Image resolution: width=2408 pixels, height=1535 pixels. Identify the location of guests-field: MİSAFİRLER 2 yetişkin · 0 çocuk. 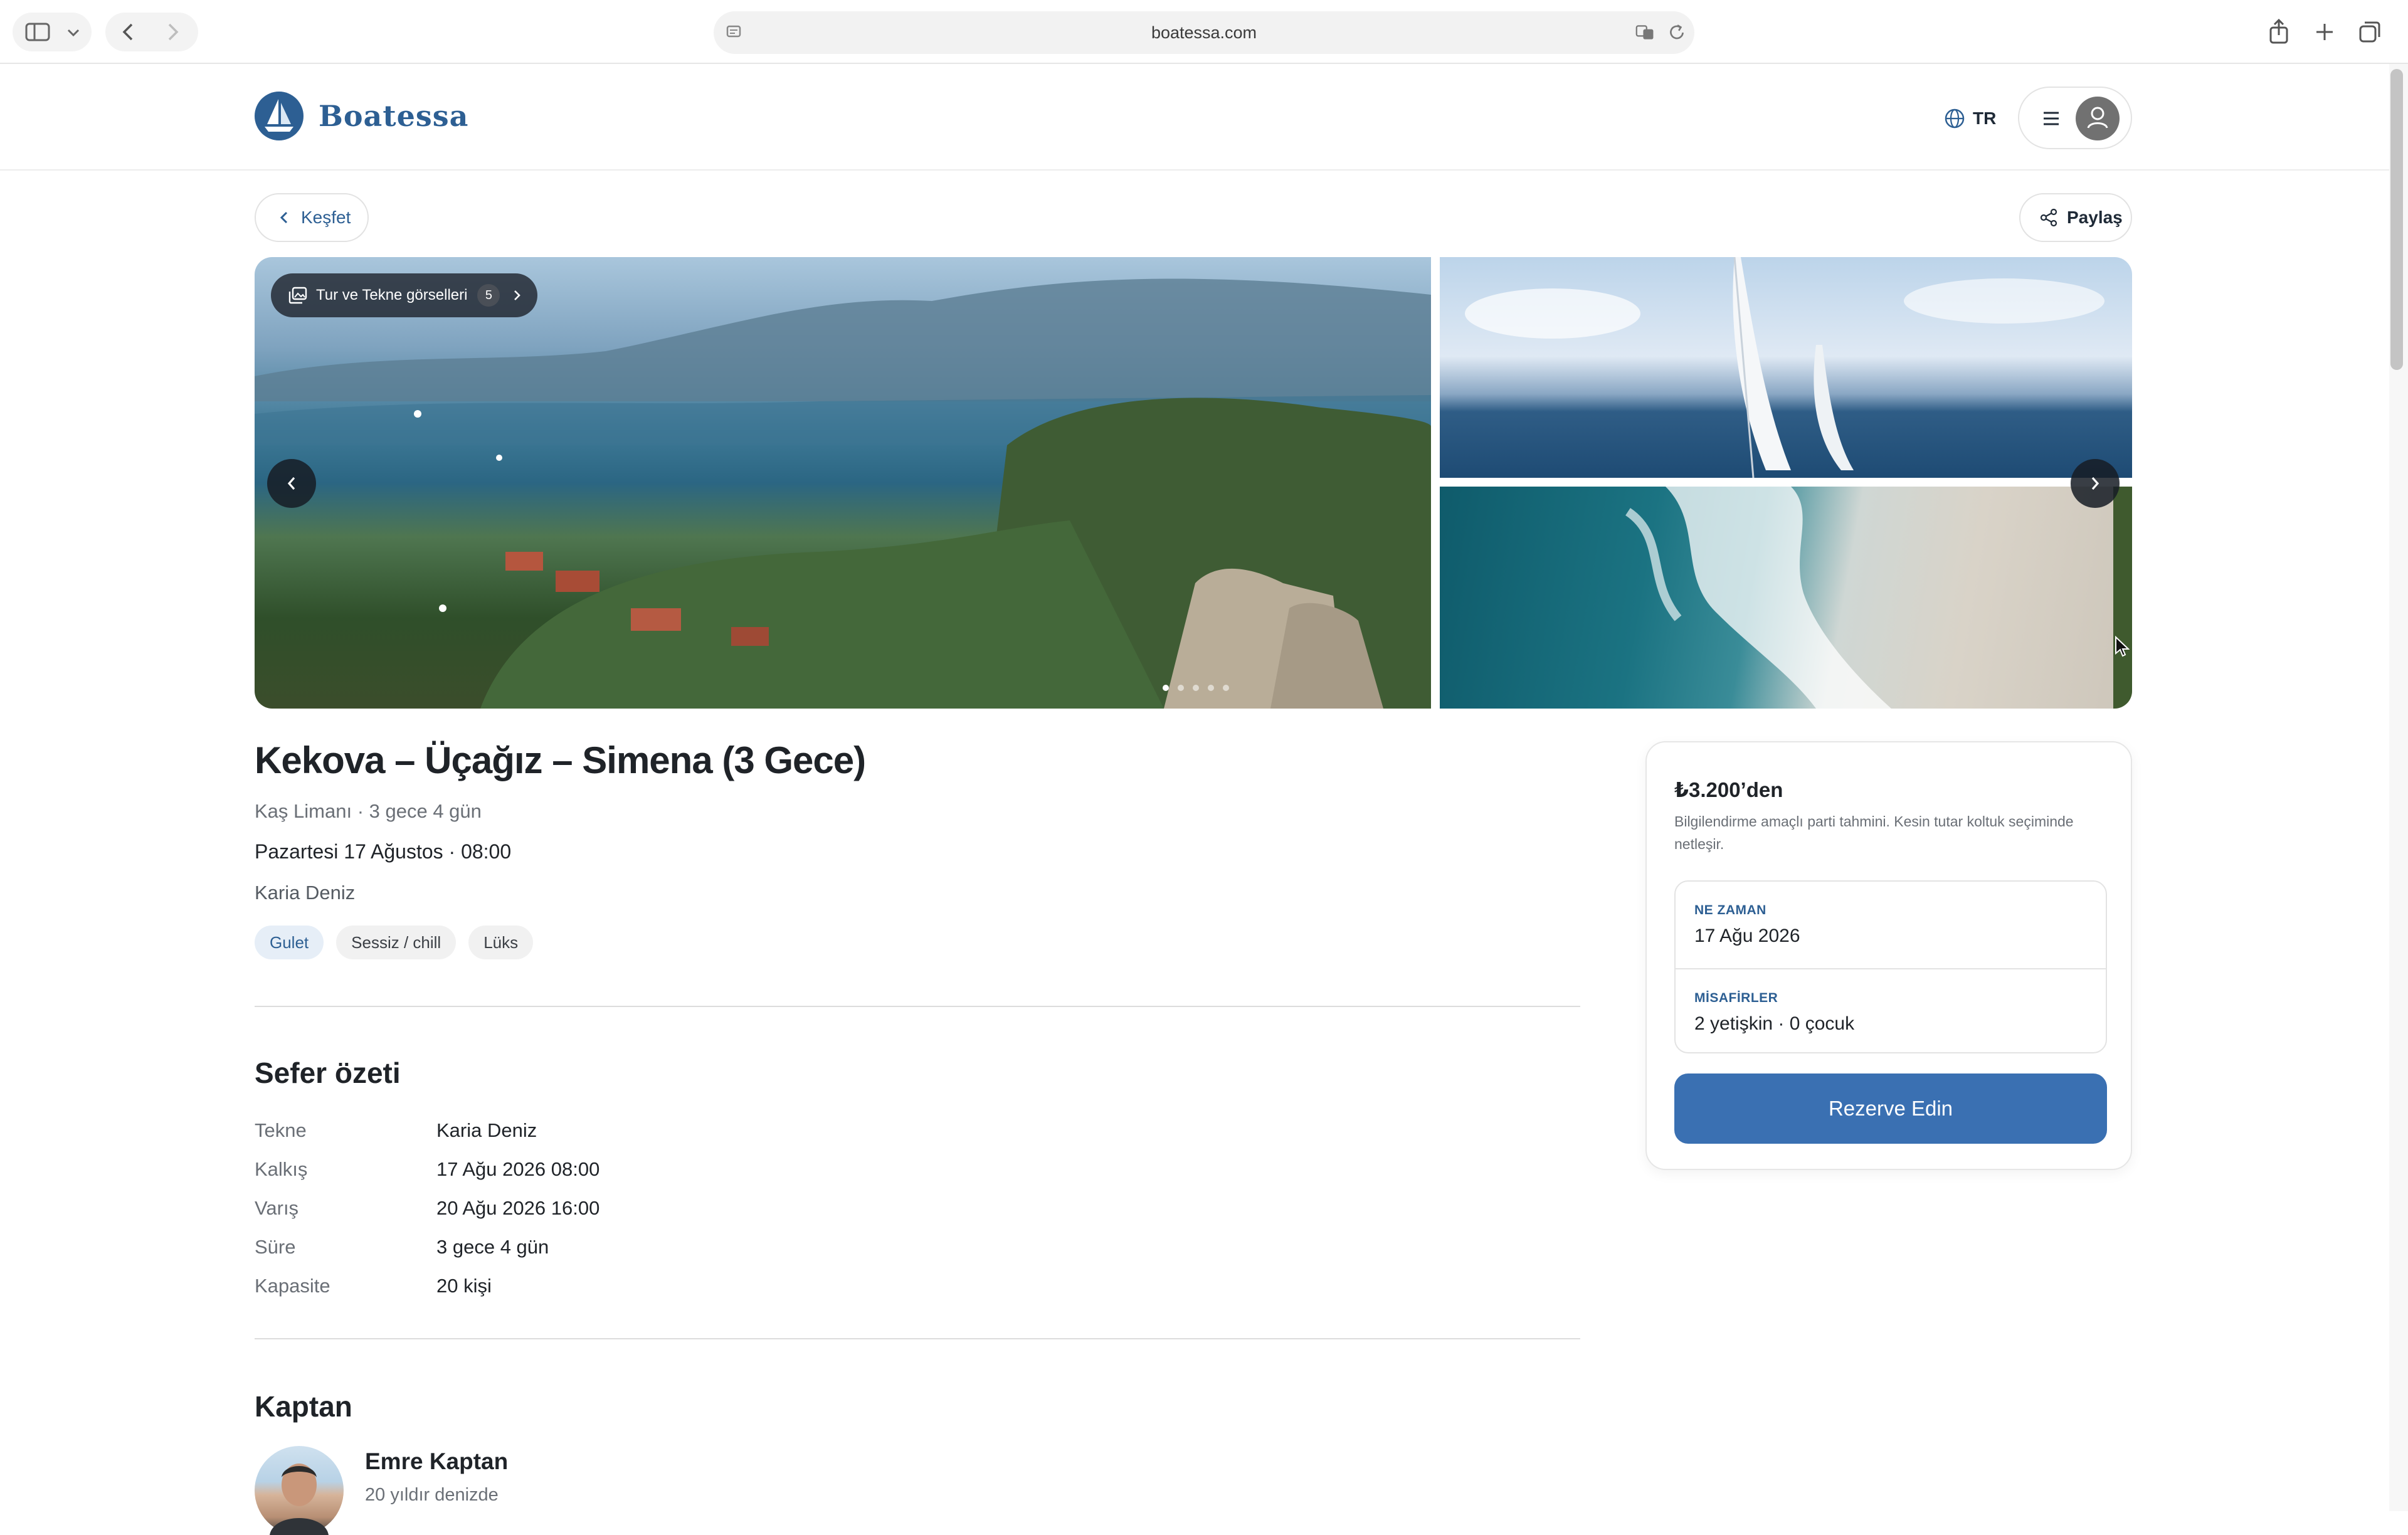
(1891, 1011).